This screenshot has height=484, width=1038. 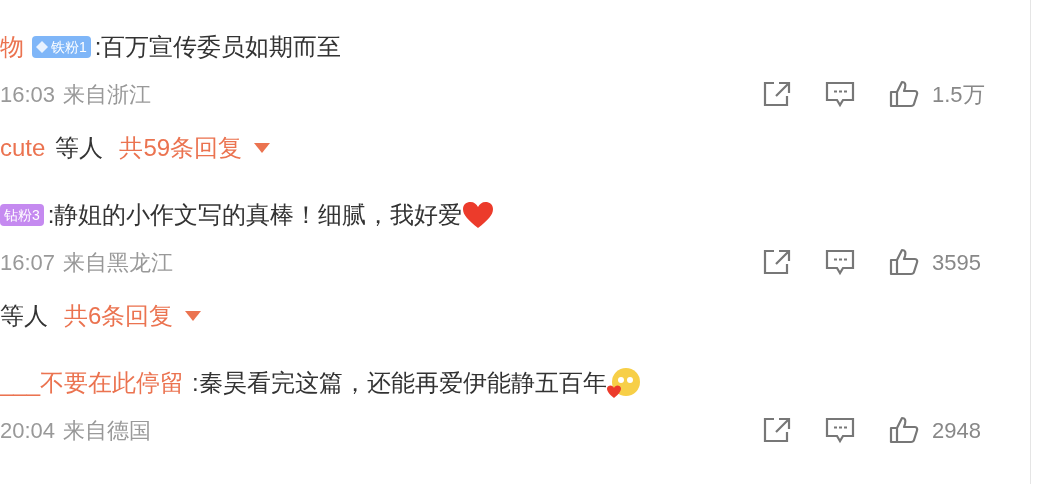 I want to click on replies-toggle: 共59条回复, so click(x=195, y=148).